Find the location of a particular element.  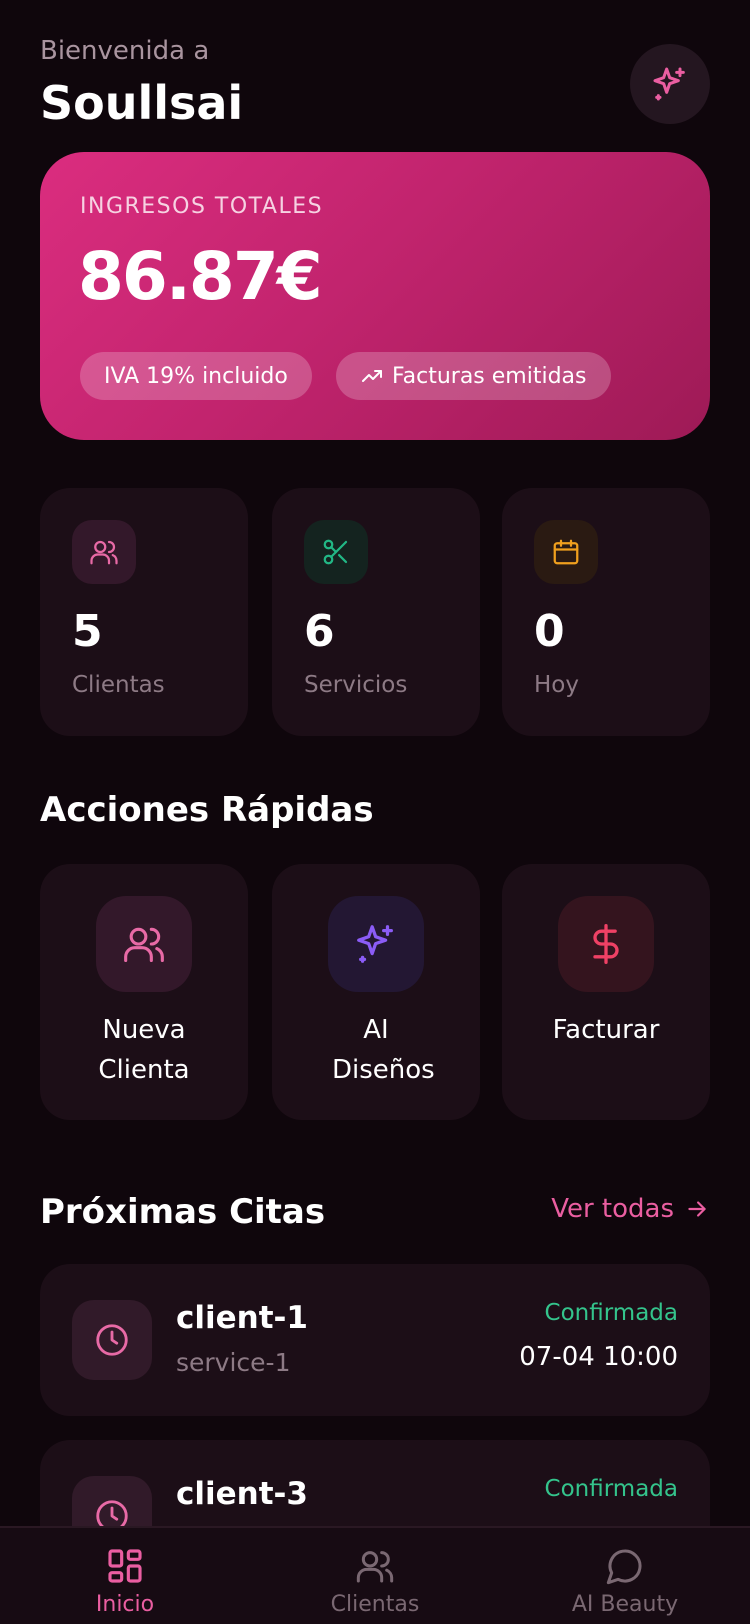

quick-actions-title: Acciones Rápidas is located at coordinates (207, 810).